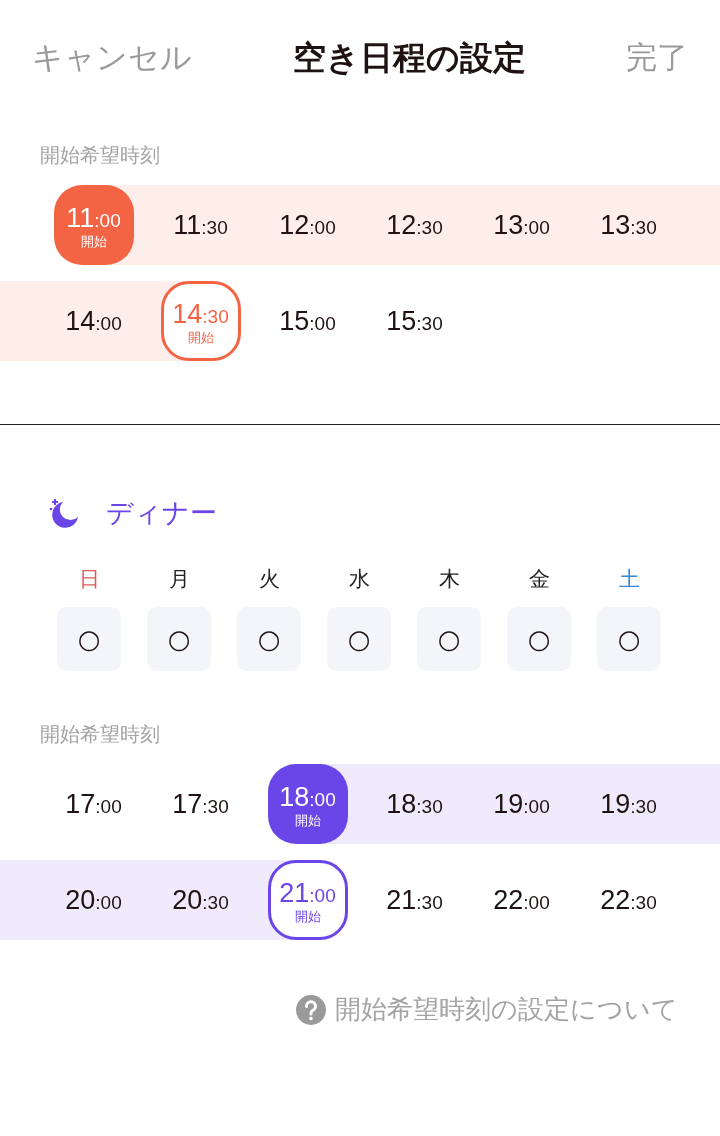 The height and width of the screenshot is (1136, 720). What do you see at coordinates (414, 900) in the screenshot?
I see `time-slot: 21:30` at bounding box center [414, 900].